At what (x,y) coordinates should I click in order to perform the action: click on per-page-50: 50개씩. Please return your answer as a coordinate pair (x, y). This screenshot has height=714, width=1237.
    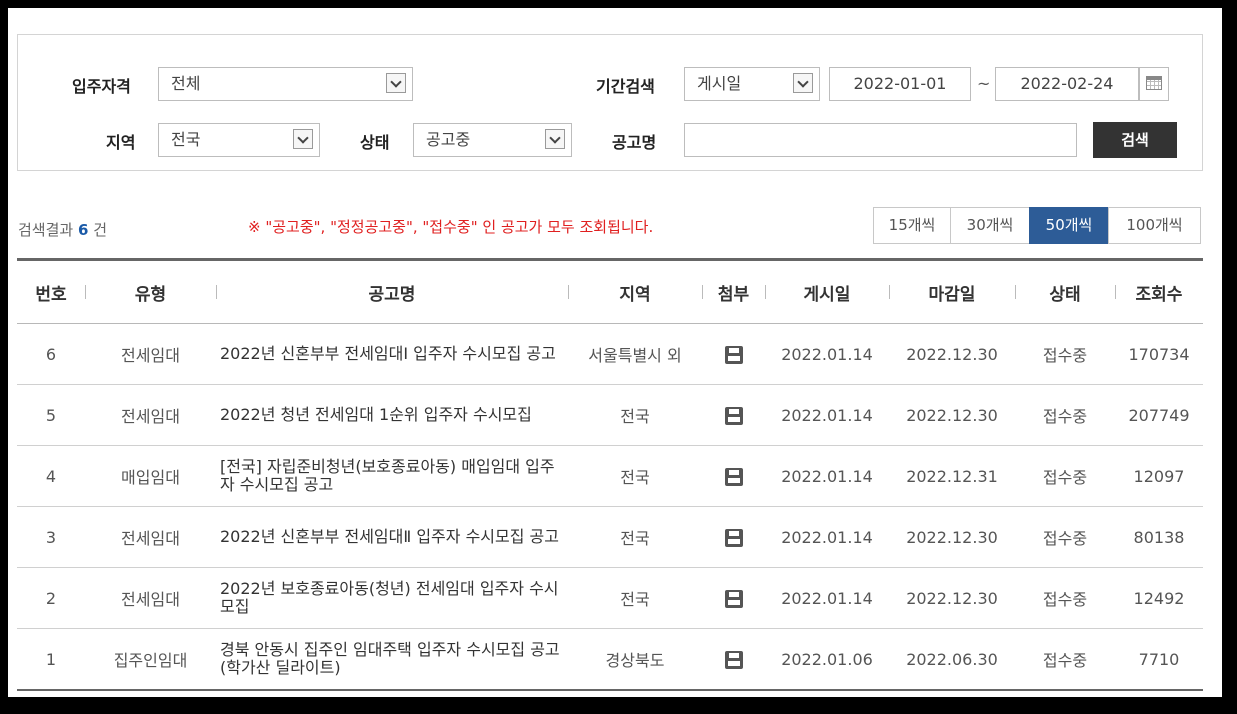
    Looking at the image, I should click on (1069, 225).